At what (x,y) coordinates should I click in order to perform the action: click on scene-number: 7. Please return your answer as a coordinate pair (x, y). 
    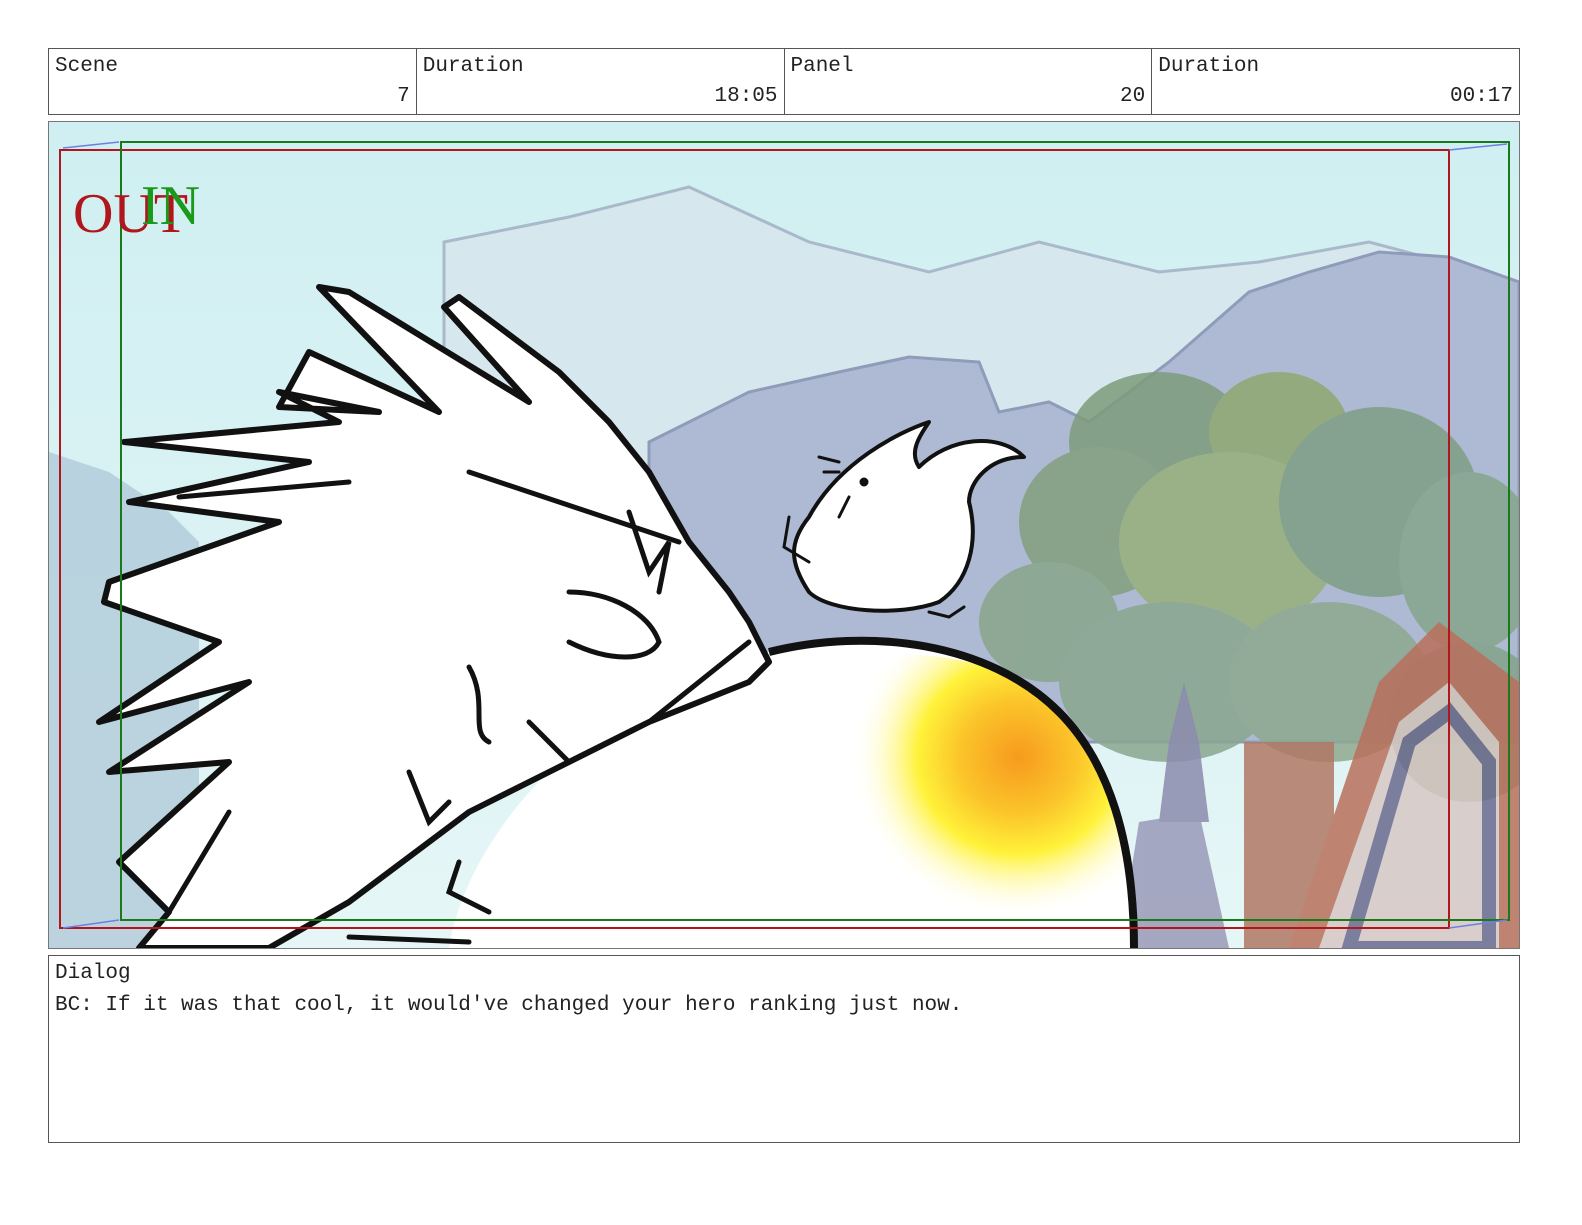
    Looking at the image, I should click on (403, 96).